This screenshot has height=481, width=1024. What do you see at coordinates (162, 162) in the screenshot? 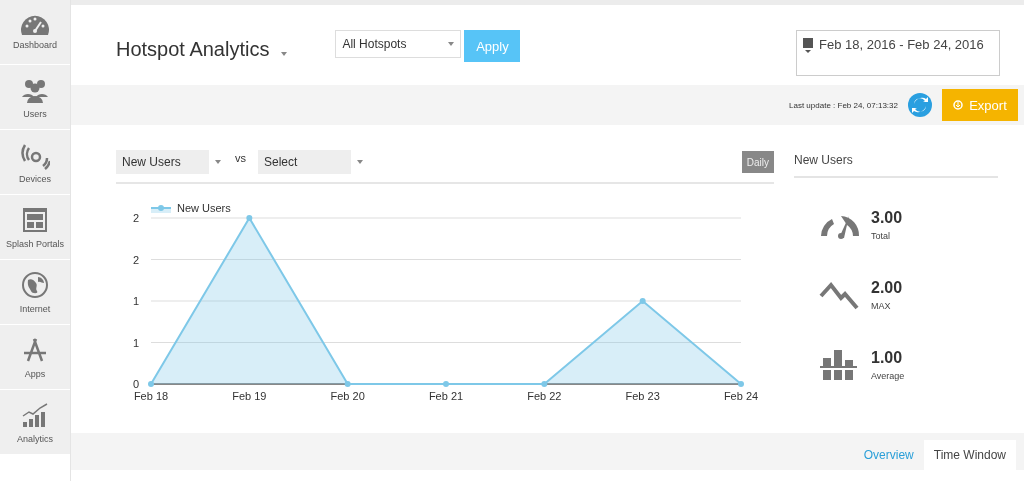
I see `metric-select: New Users` at bounding box center [162, 162].